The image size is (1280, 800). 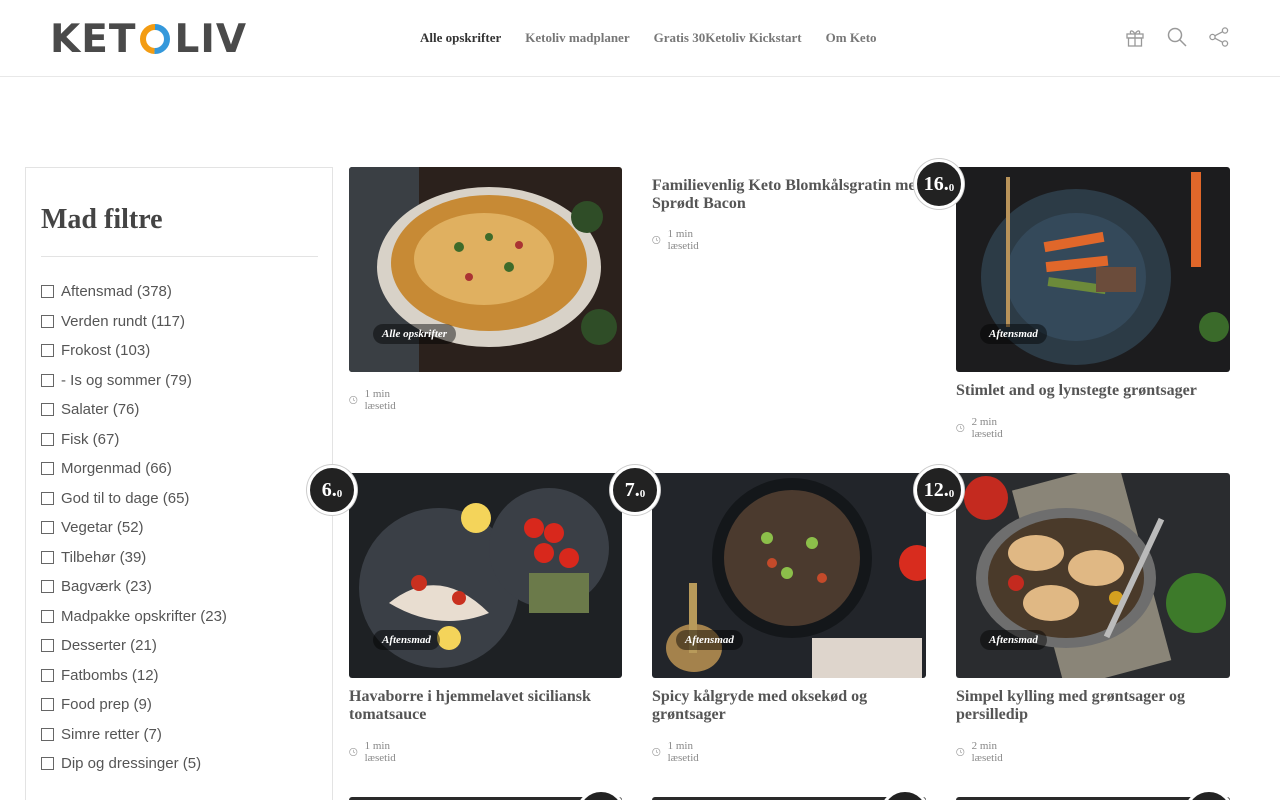 I want to click on sidebar-title: Mad filtre, so click(x=102, y=219).